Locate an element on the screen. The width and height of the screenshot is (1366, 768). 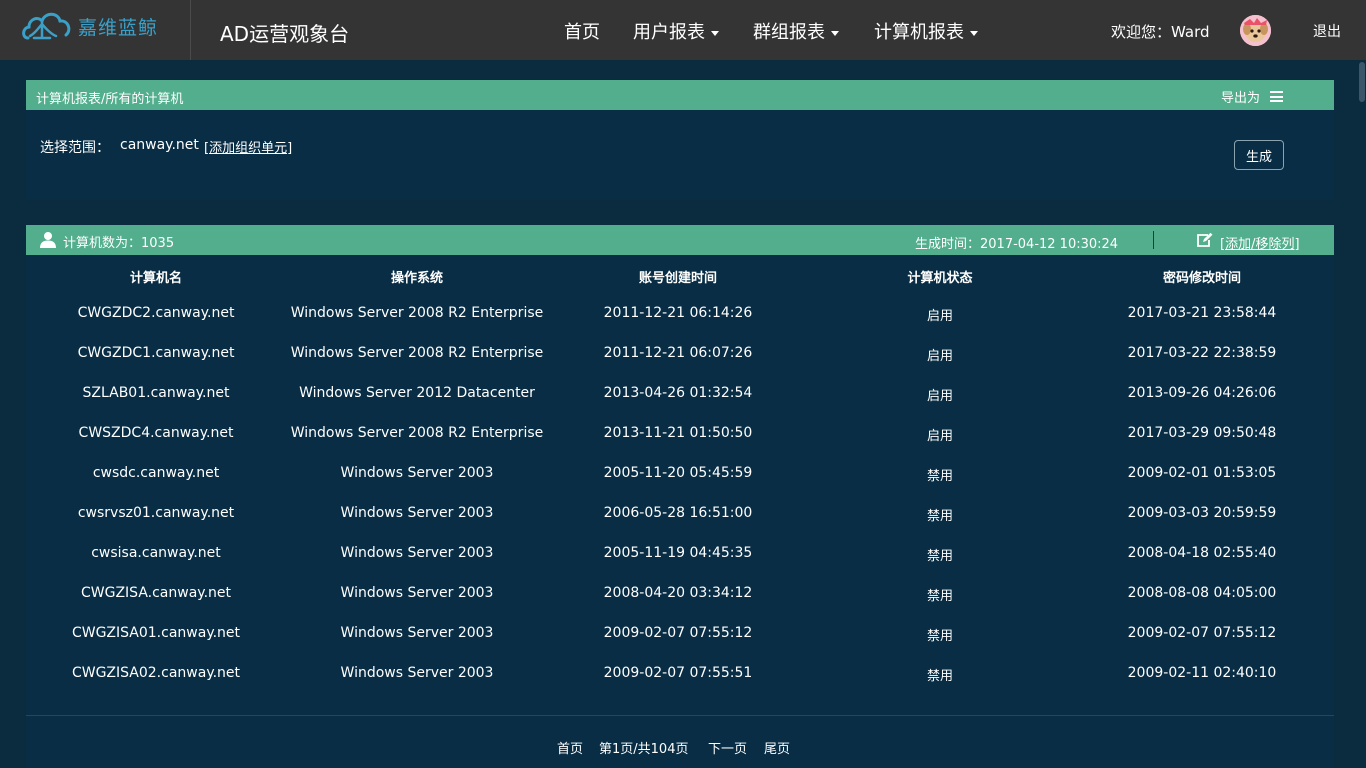
cell-created: 2009-02-07 07:55:12 is located at coordinates (678, 633).